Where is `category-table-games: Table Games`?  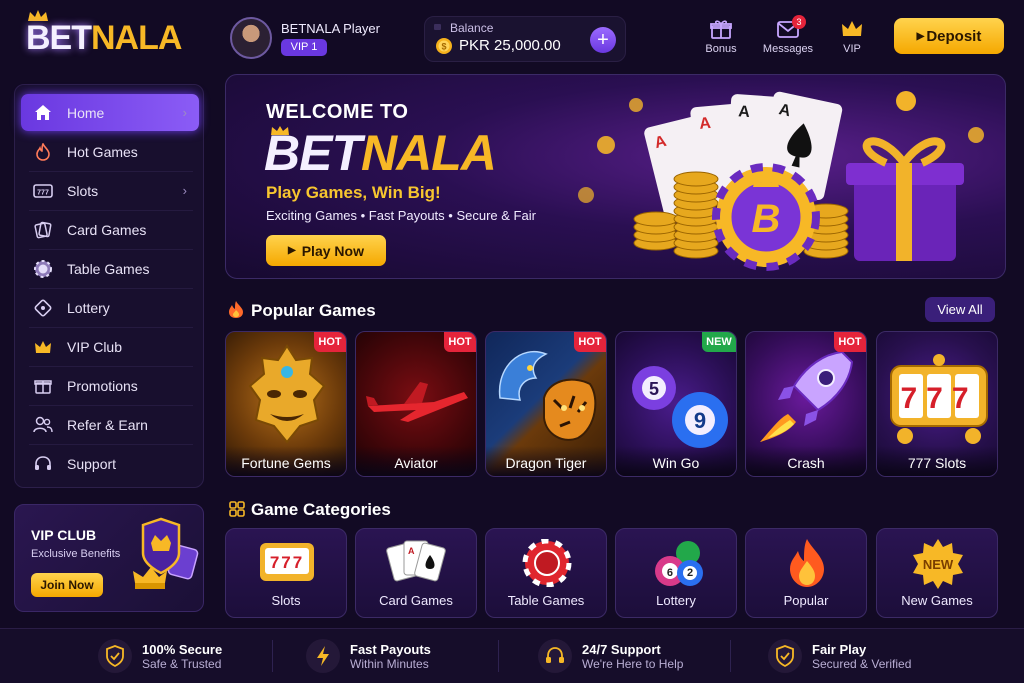 category-table-games: Table Games is located at coordinates (546, 573).